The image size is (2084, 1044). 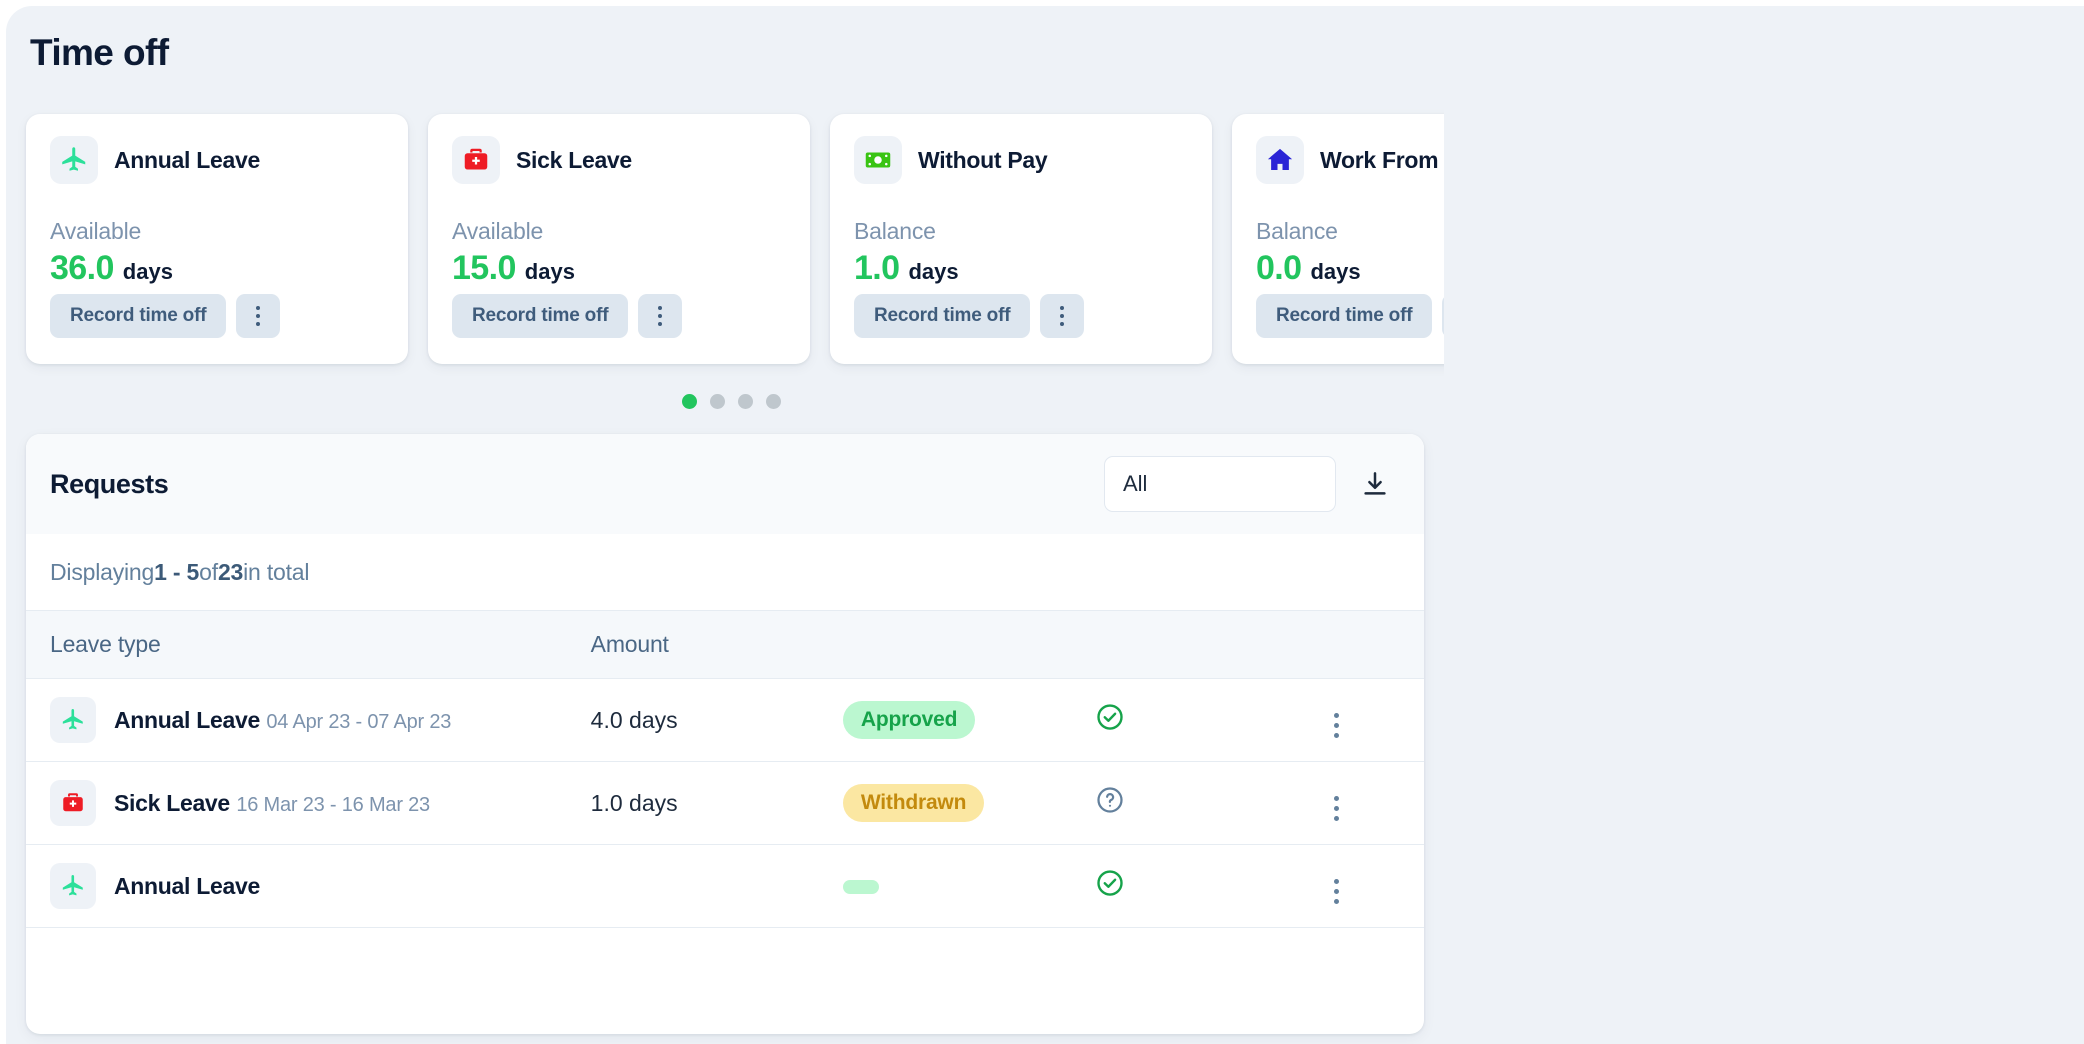 What do you see at coordinates (909, 720) in the screenshot?
I see `status-badge: Approved` at bounding box center [909, 720].